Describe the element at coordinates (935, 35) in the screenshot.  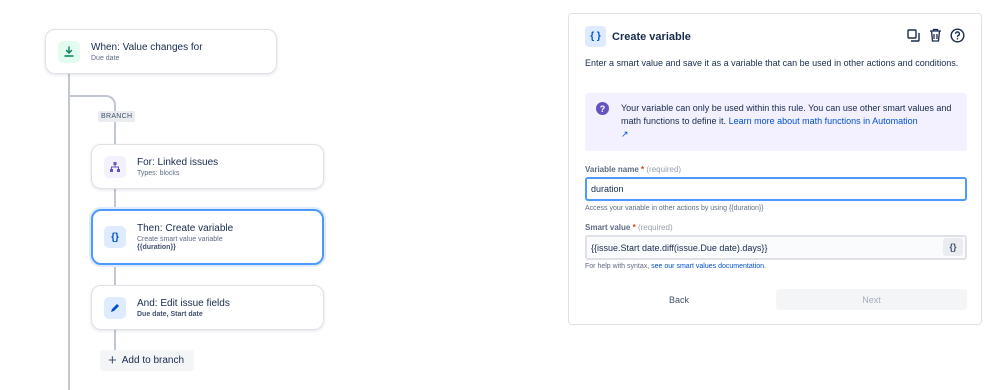
I see `trash-icon` at that location.